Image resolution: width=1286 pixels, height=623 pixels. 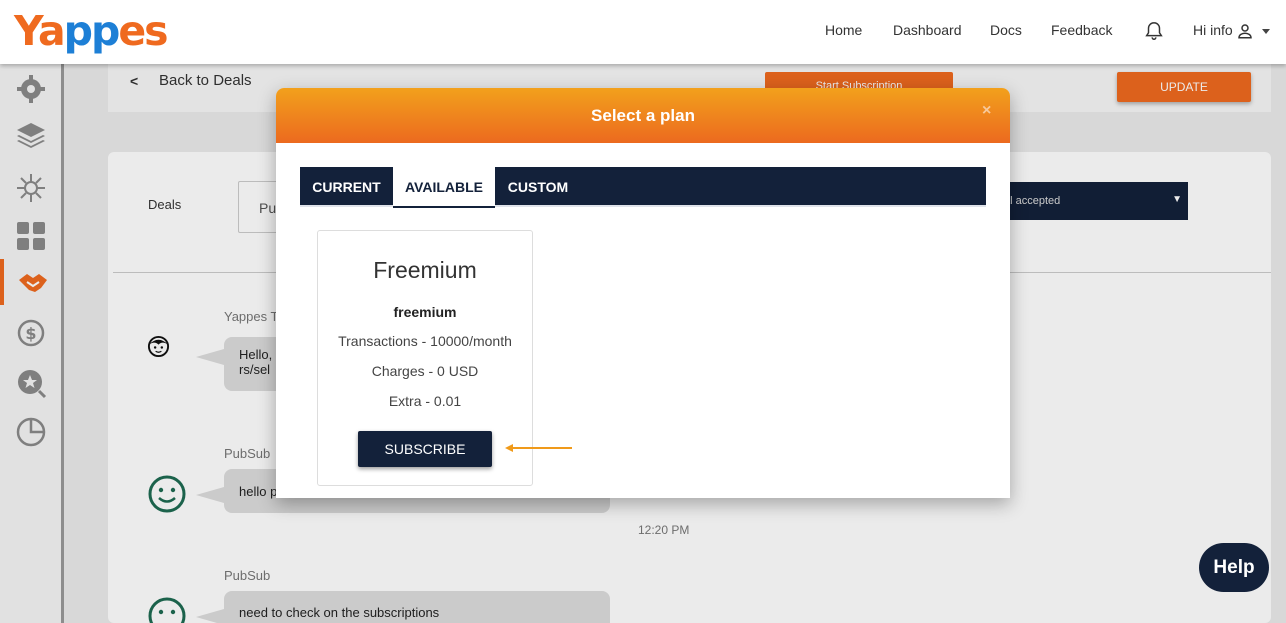 I want to click on plan-charges: Charges - 0 USD, so click(x=425, y=371).